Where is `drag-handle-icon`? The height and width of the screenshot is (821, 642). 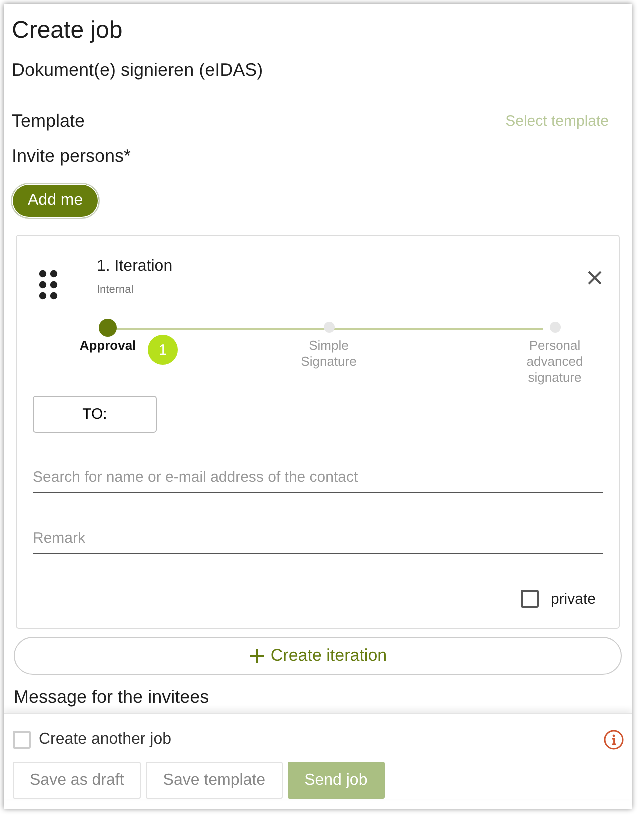 drag-handle-icon is located at coordinates (49, 285).